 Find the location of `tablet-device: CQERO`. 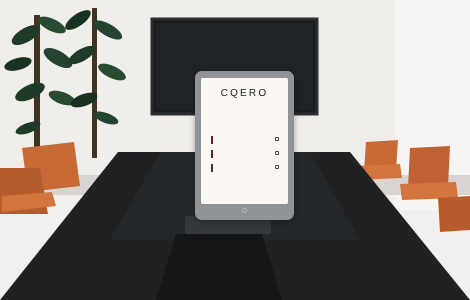

tablet-device: CQERO is located at coordinates (244, 145).